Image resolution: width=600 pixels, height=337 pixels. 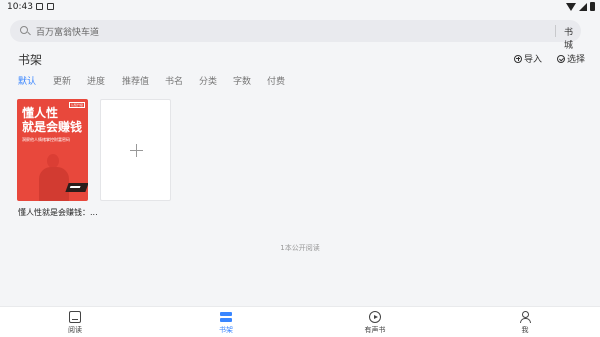 I want to click on nav-read-label: 阅读, so click(x=75, y=330).